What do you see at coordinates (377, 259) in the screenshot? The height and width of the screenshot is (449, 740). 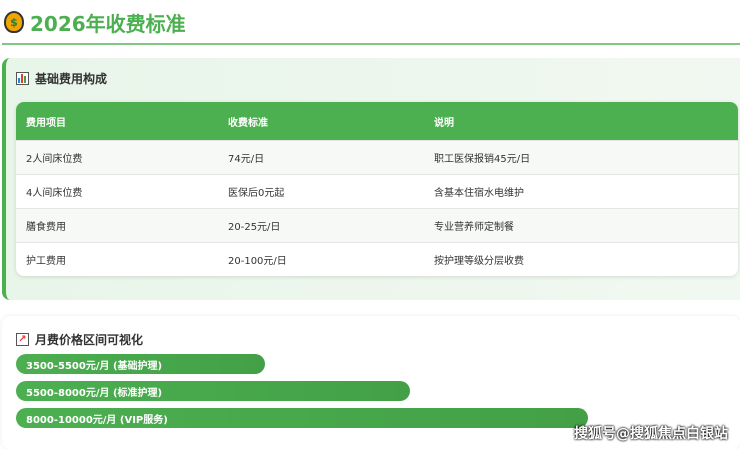 I see `table-row: 护工费用 20-100元/日 按护理等级分层收费` at bounding box center [377, 259].